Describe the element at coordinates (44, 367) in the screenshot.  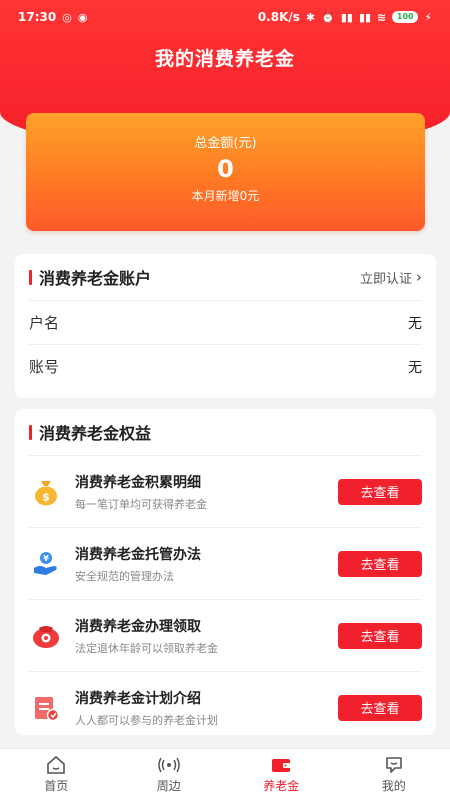
I see `row-label: 账号` at that location.